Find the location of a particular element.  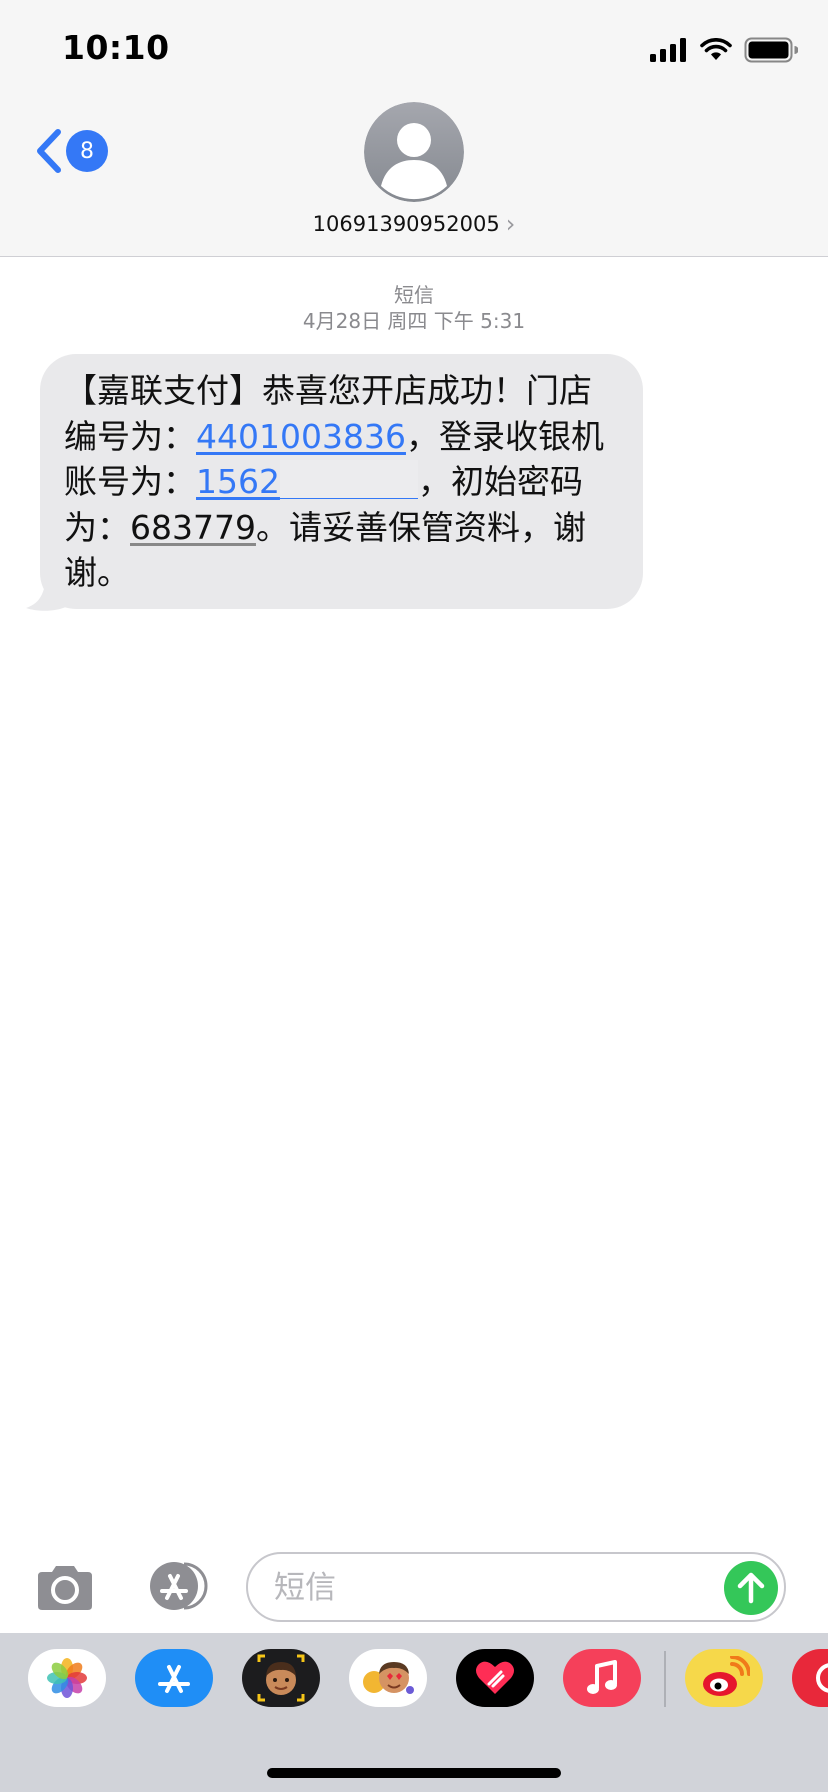

memoji-stickers-app is located at coordinates (281, 1678).